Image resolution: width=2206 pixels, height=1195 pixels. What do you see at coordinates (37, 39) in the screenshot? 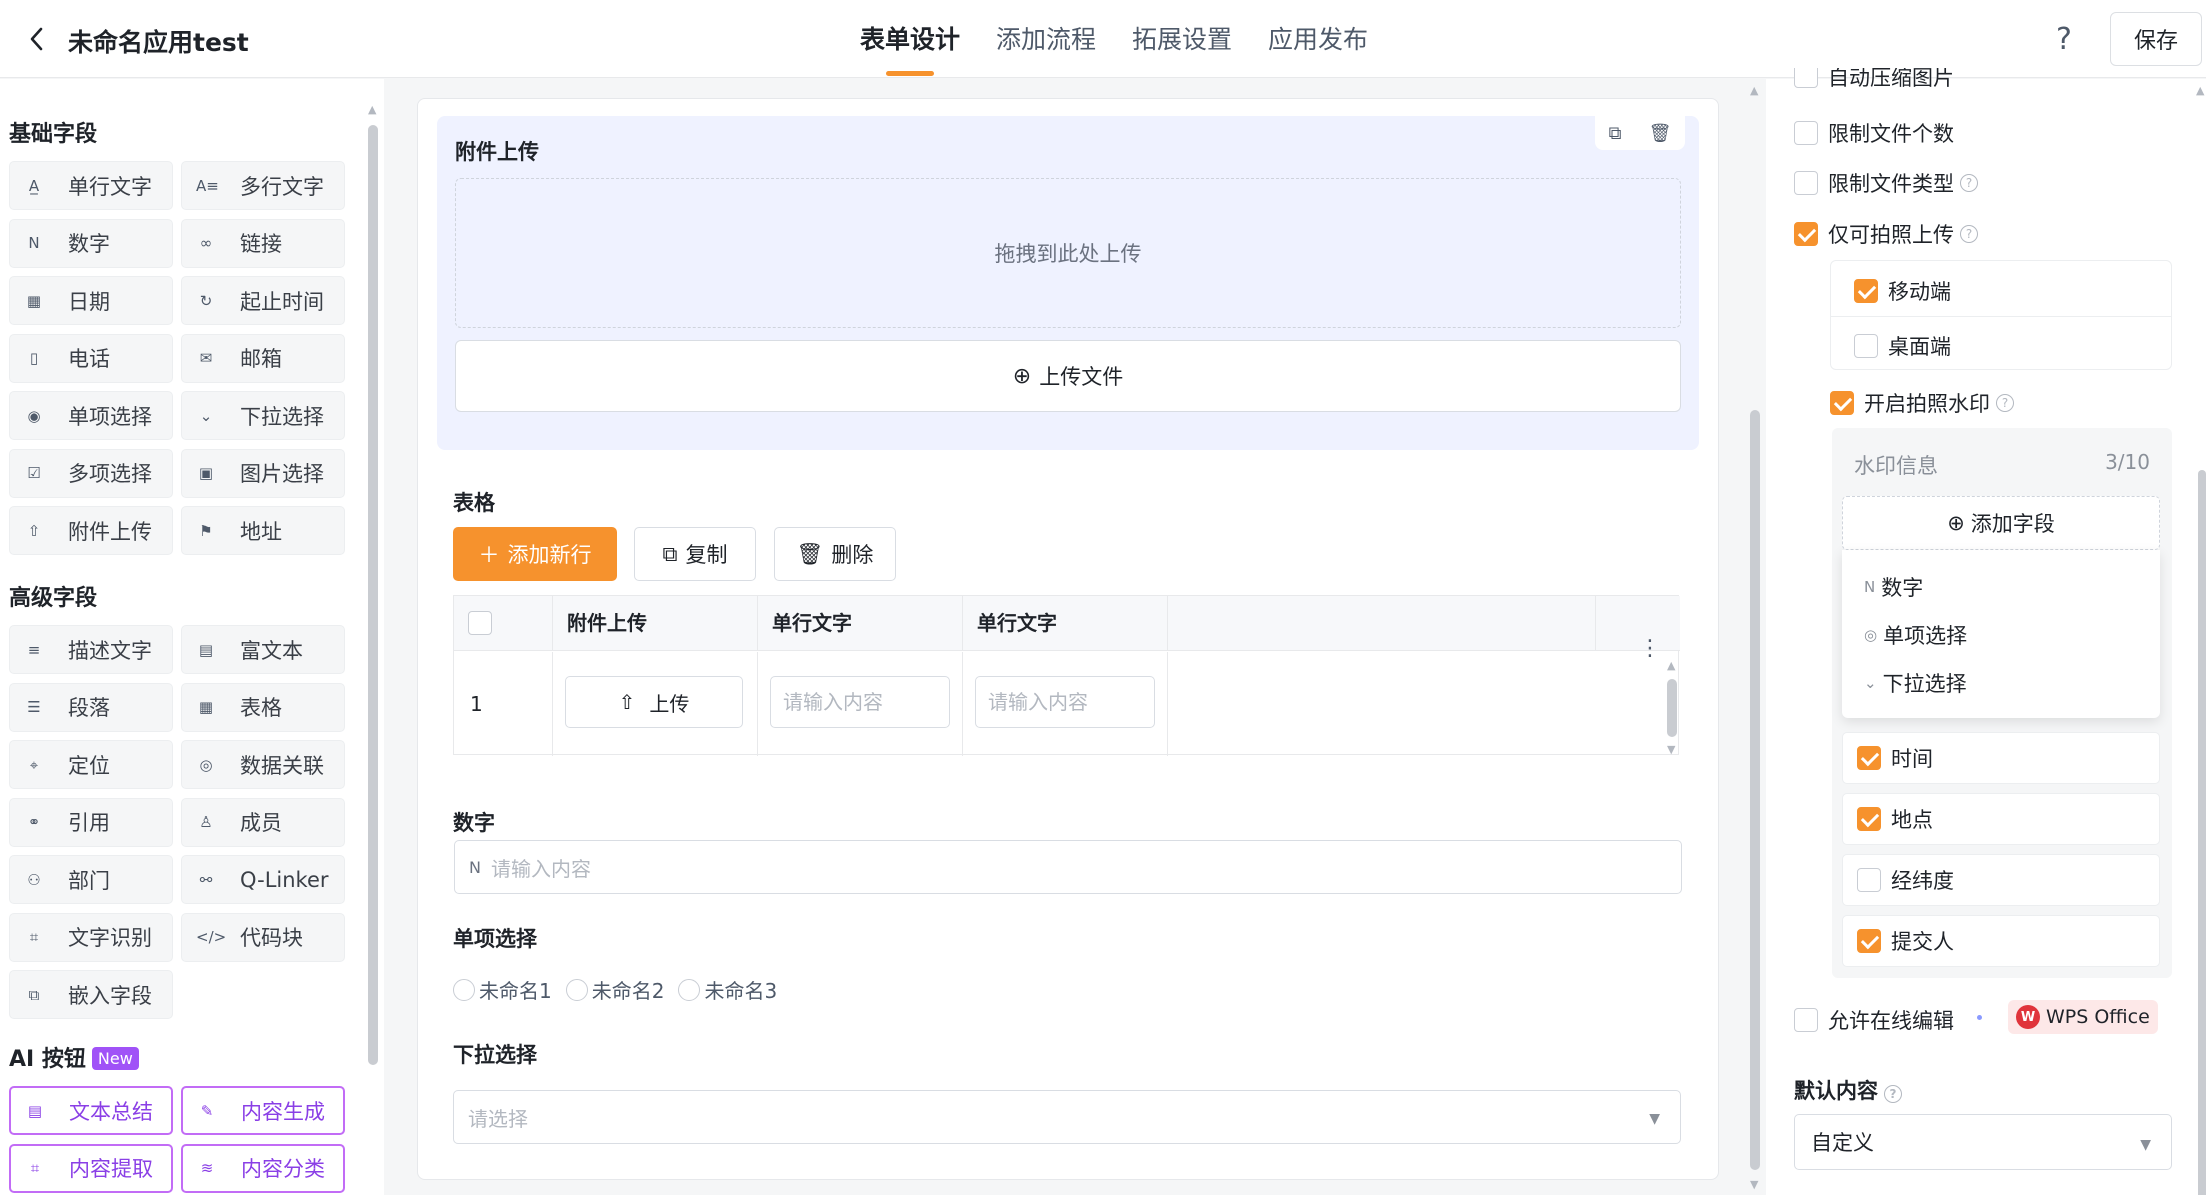
I see `back-icon` at bounding box center [37, 39].